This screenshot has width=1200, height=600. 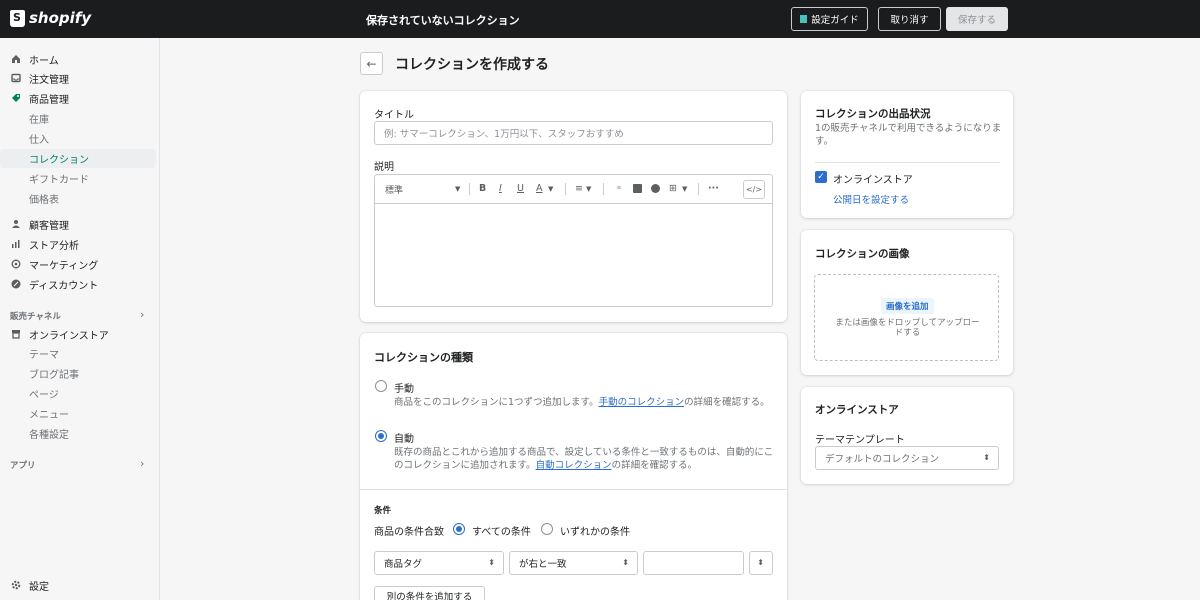 I want to click on text-color-icon: A, so click(x=539, y=188).